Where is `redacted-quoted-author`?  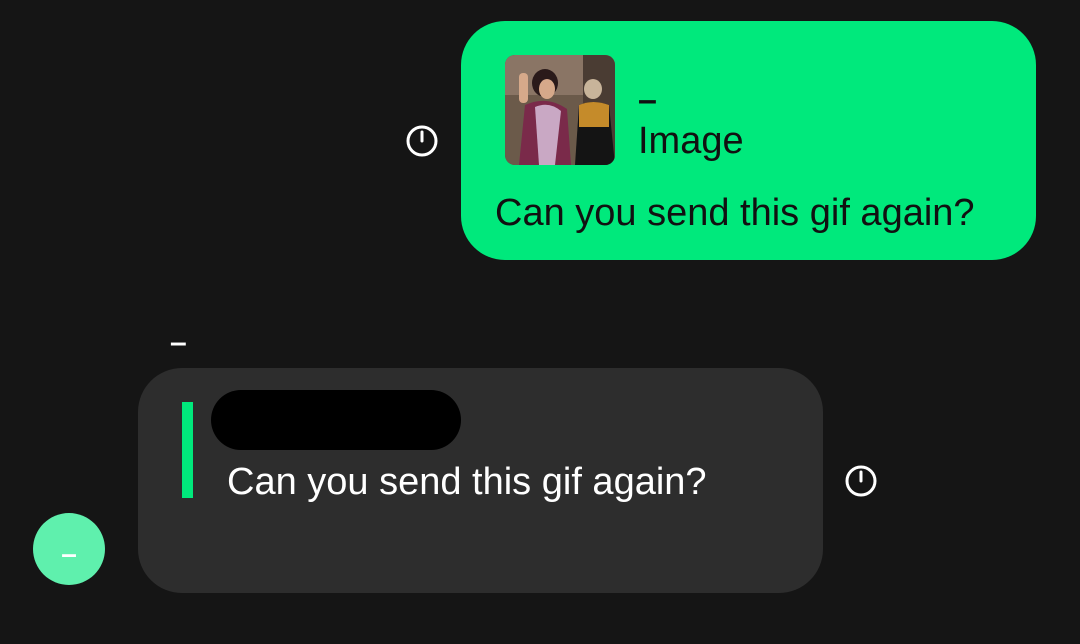
redacted-quoted-author is located at coordinates (336, 420).